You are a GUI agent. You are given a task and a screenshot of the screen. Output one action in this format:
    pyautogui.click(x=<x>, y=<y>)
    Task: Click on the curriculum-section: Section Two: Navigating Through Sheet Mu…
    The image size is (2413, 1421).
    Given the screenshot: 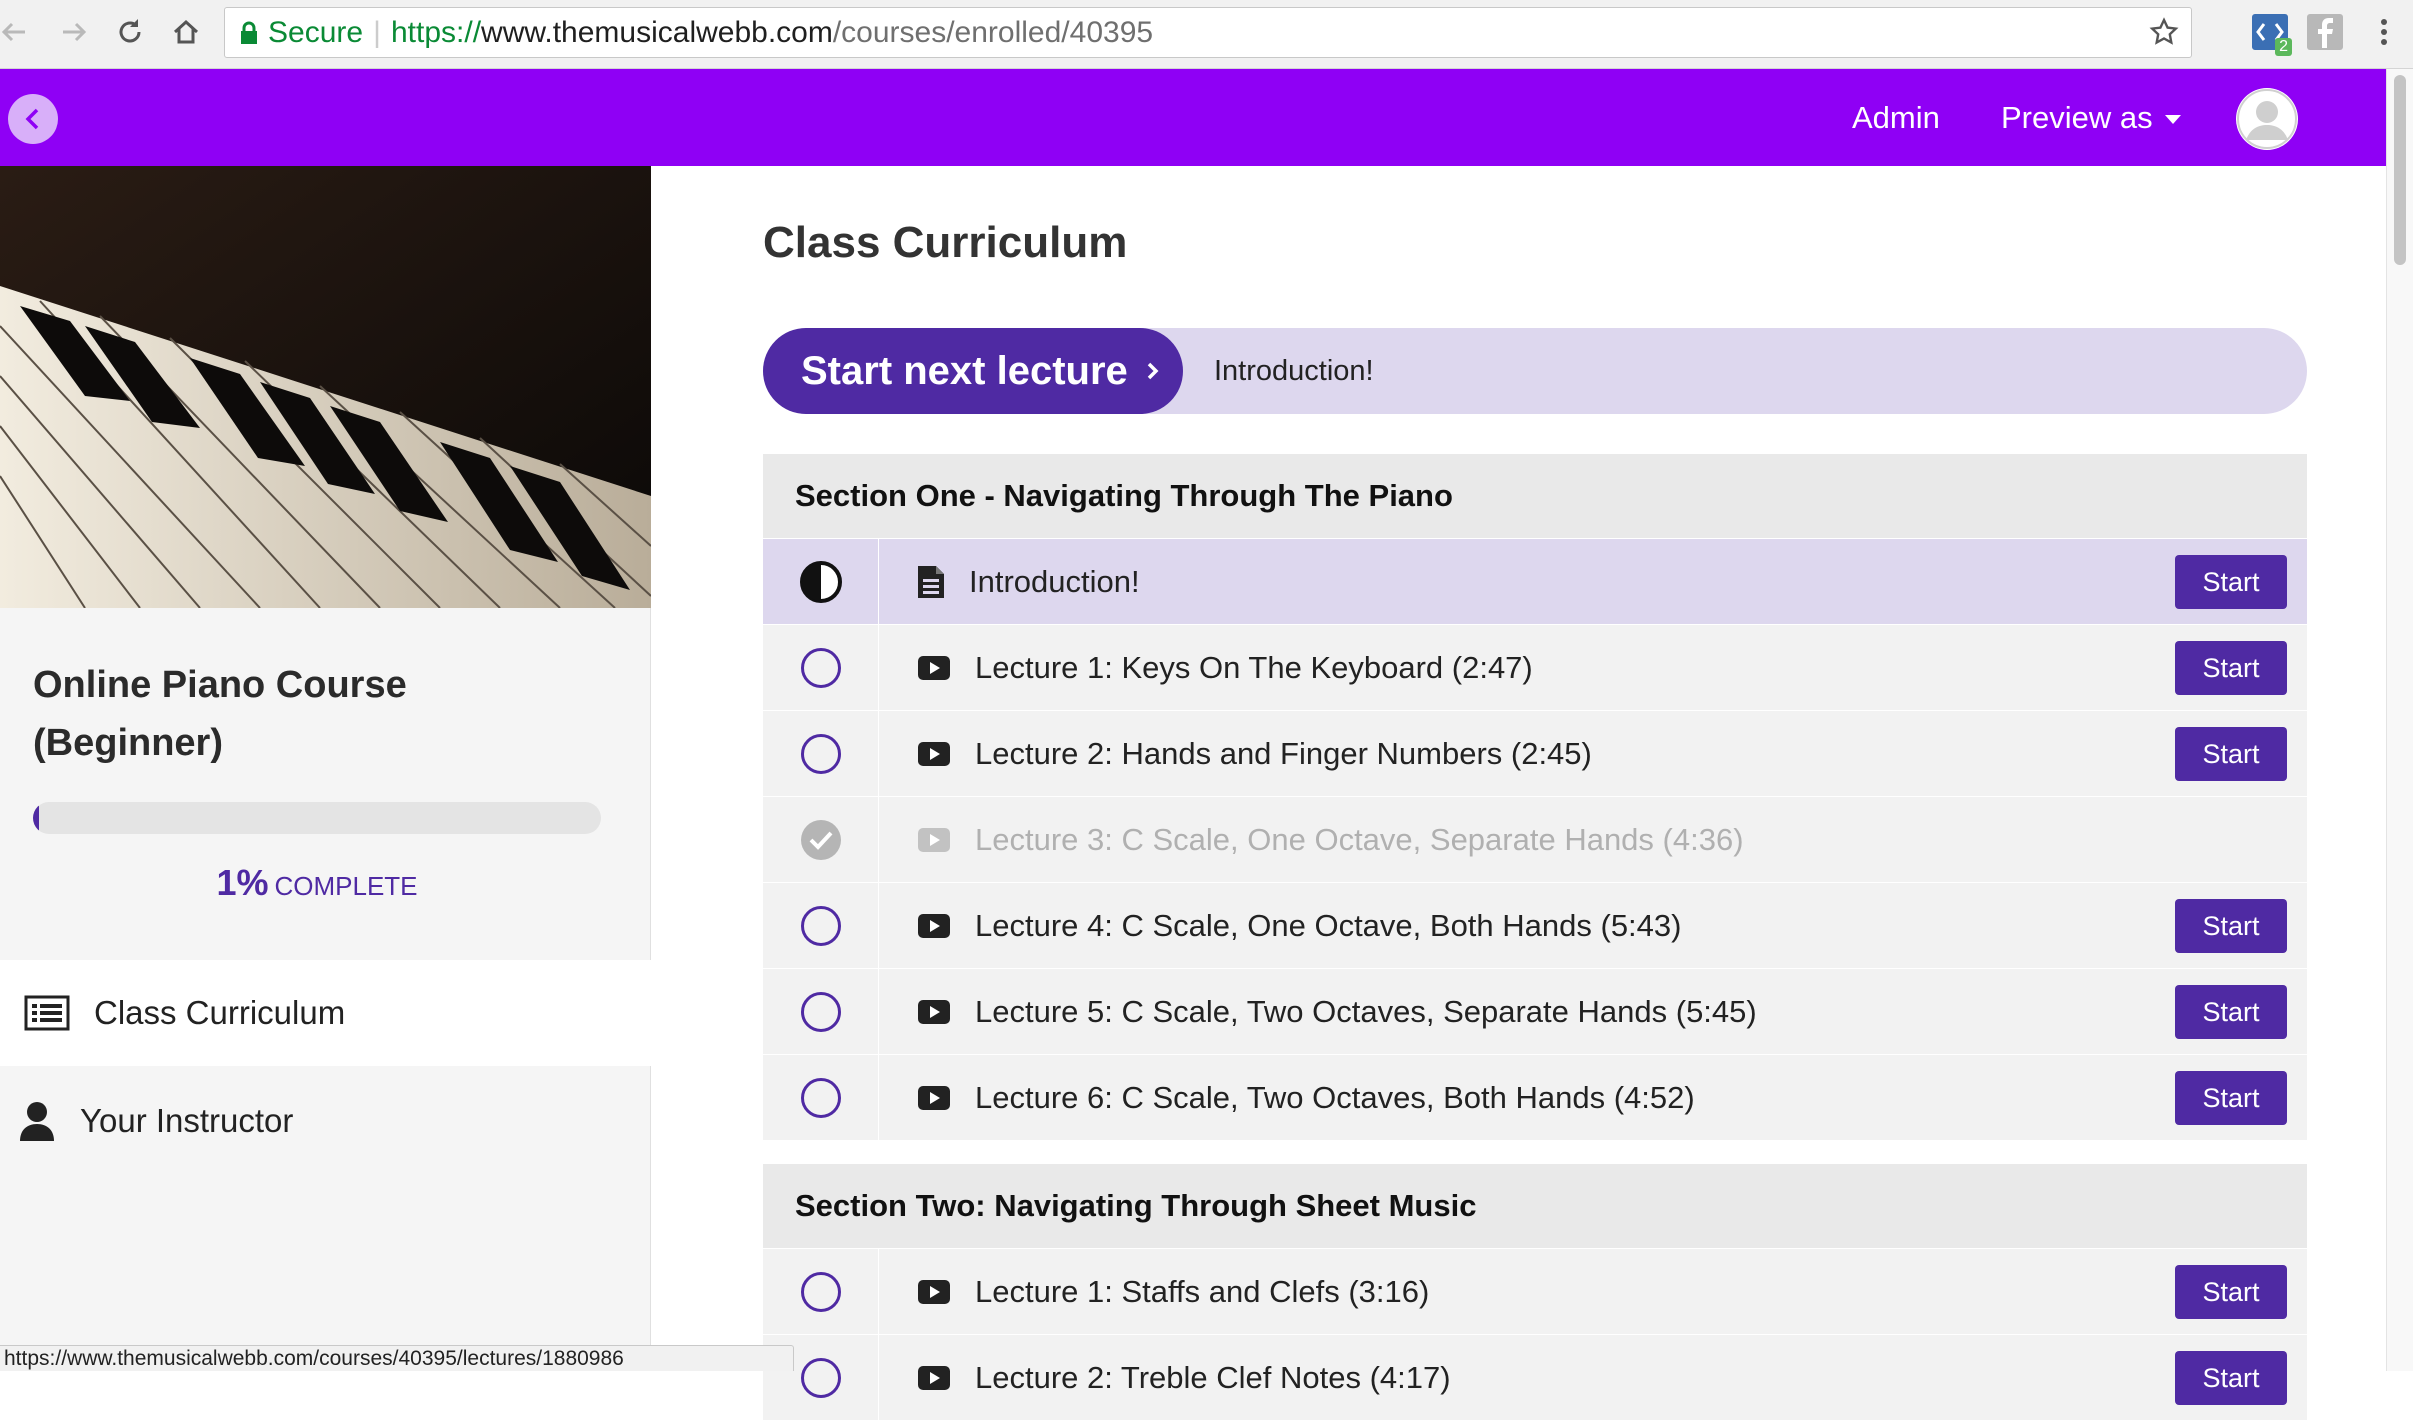 What is the action you would take?
    pyautogui.click(x=1535, y=1292)
    